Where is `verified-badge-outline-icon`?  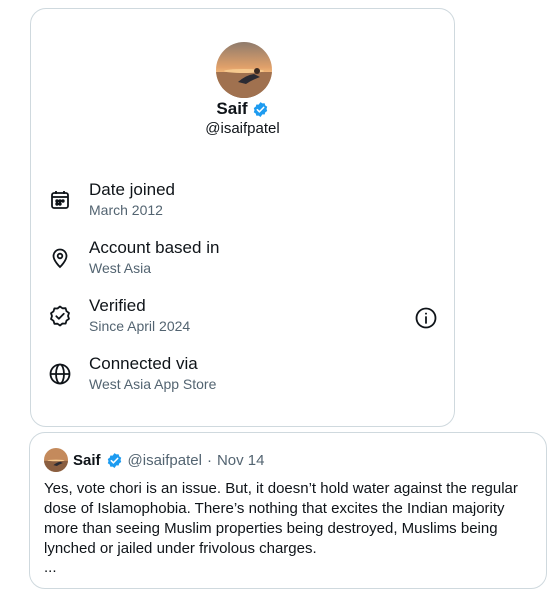 verified-badge-outline-icon is located at coordinates (60, 316).